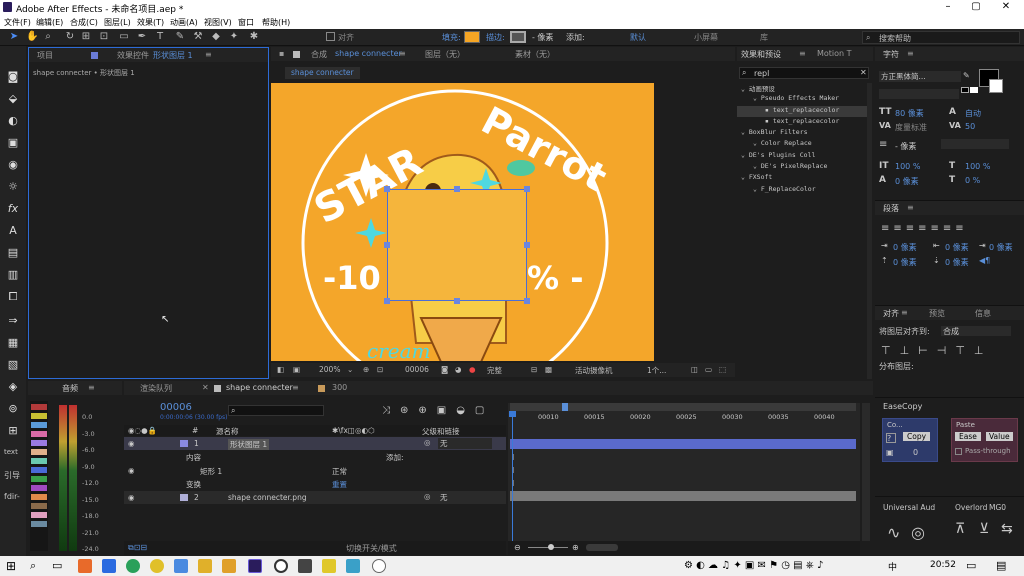  Describe the element at coordinates (905, 262) in the screenshot. I see `space-before-value: 0 像素` at that location.